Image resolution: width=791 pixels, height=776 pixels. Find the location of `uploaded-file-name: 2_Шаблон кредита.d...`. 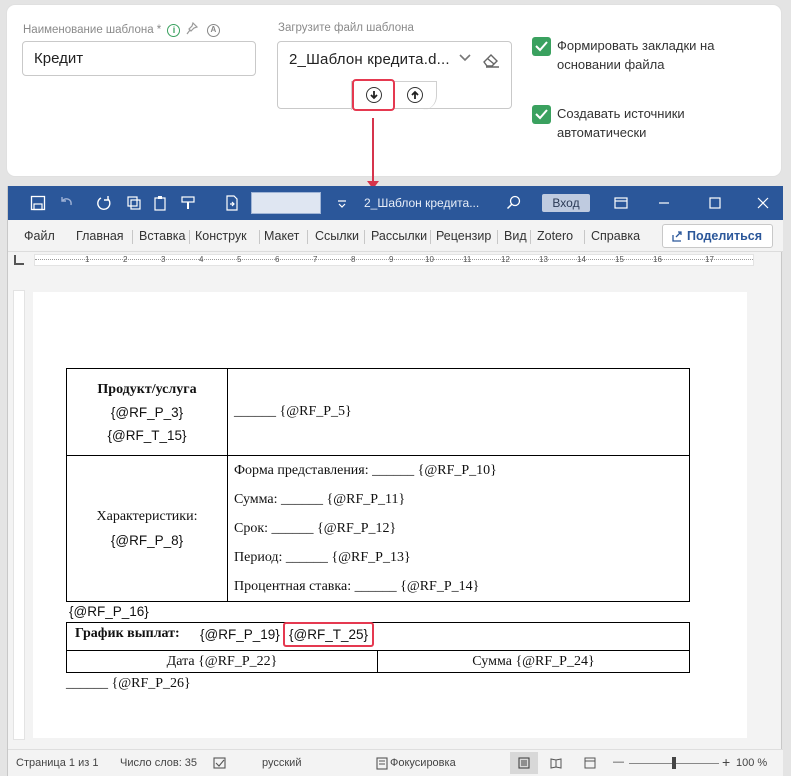

uploaded-file-name: 2_Шаблон кредита.d... is located at coordinates (369, 59).